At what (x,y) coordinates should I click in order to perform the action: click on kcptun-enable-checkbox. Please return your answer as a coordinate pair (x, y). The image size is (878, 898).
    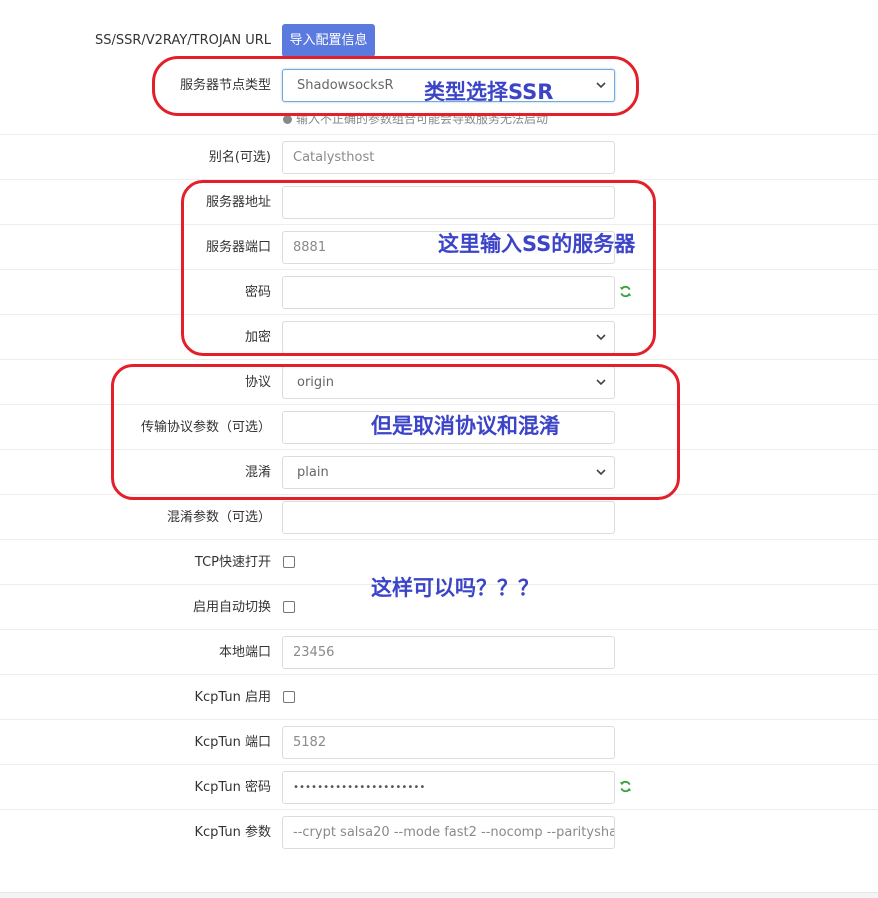
    Looking at the image, I should click on (289, 697).